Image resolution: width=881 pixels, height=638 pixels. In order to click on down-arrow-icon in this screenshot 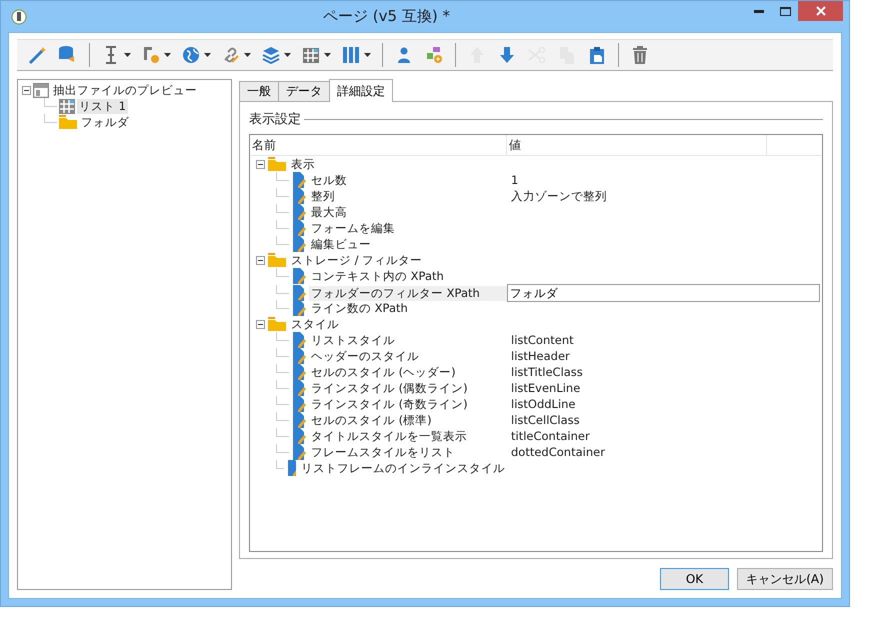, I will do `click(507, 55)`.